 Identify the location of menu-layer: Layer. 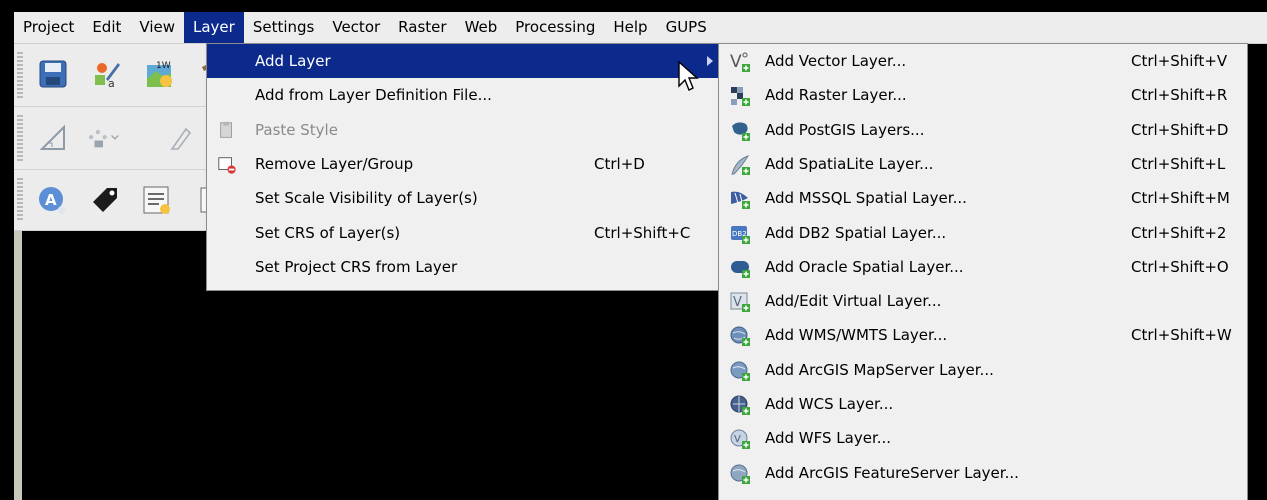
(214, 27).